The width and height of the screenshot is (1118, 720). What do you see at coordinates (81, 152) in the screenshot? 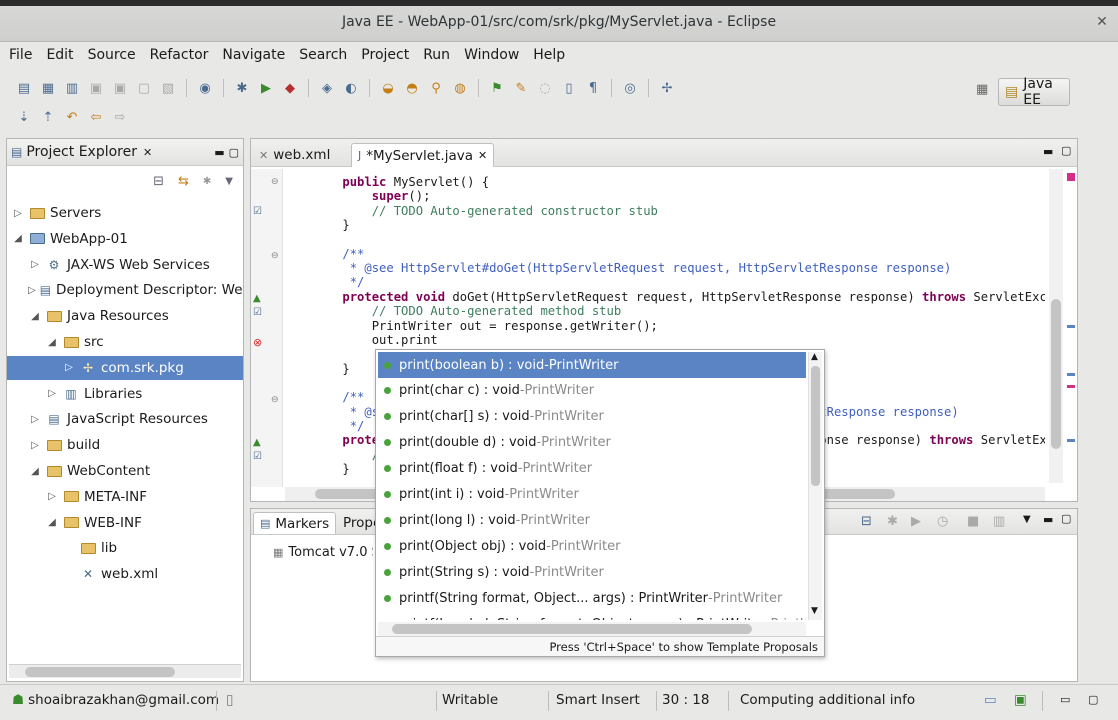
I see `project-explorer-title: Project Explorer` at bounding box center [81, 152].